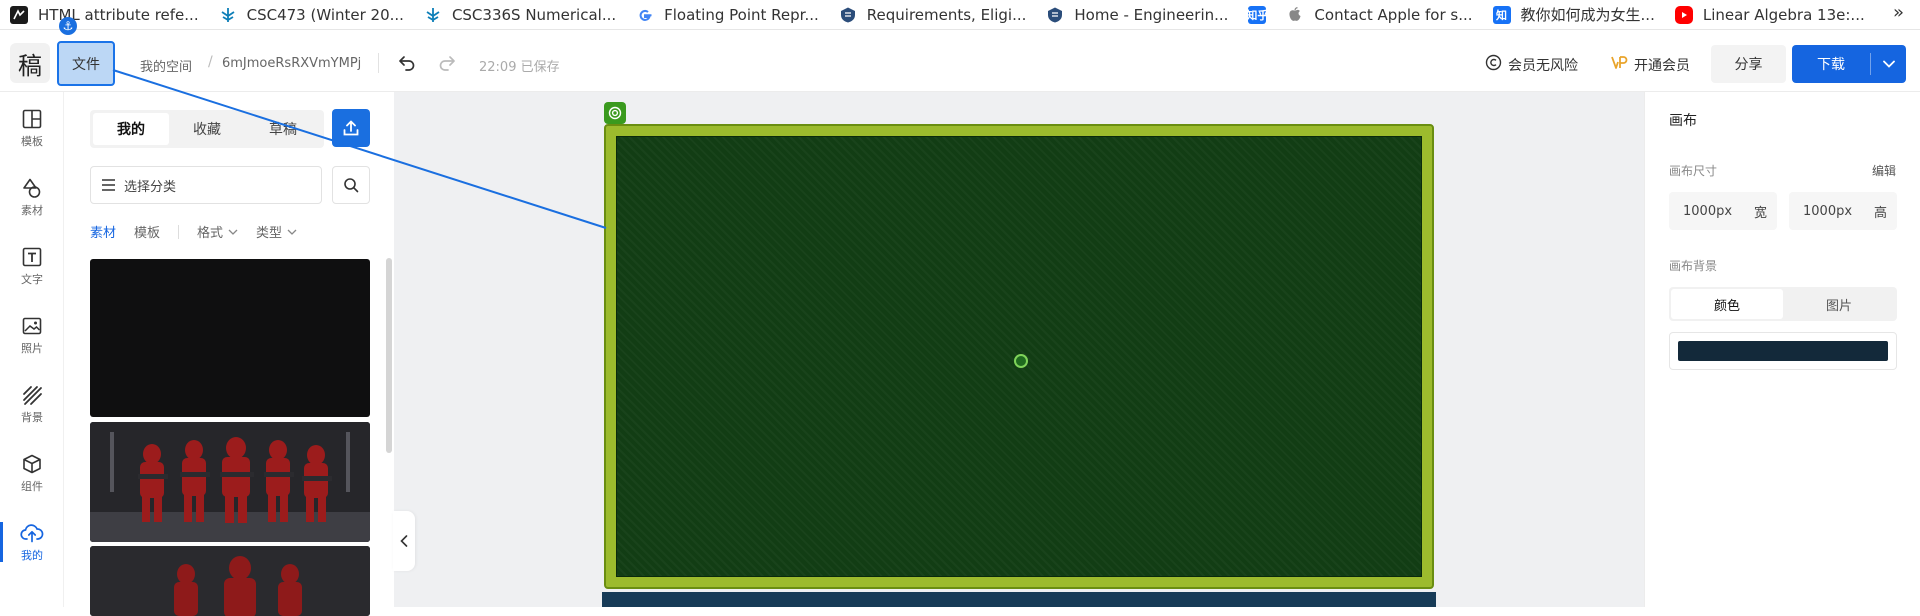 Image resolution: width=1920 pixels, height=616 pixels. Describe the element at coordinates (150, 187) in the screenshot. I see `category-placeholder: 选择分类` at that location.